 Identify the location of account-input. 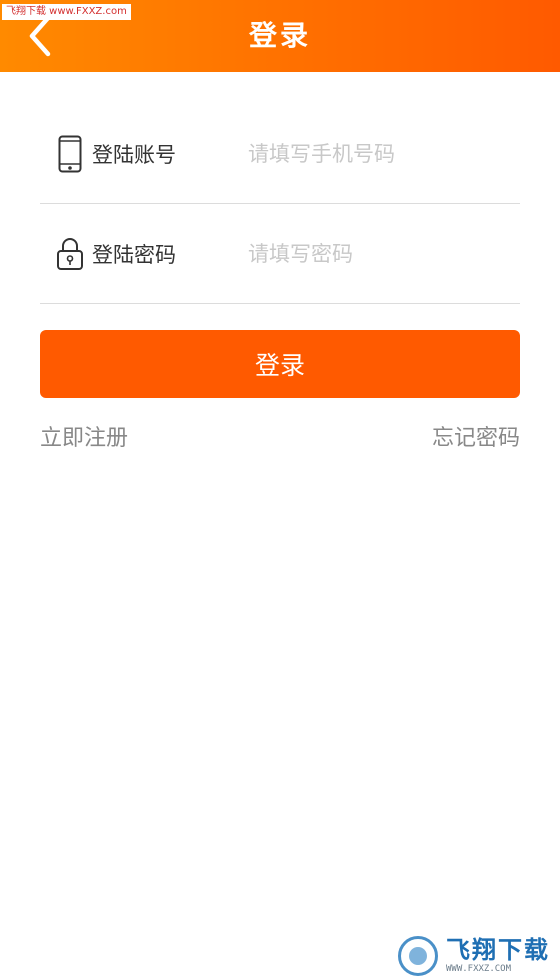
(376, 153).